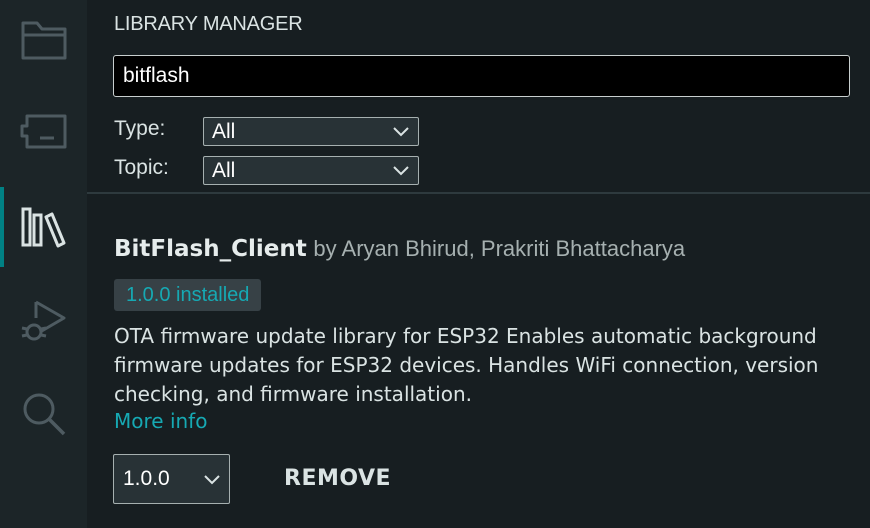  I want to click on type-filter-label: Type:, so click(140, 128).